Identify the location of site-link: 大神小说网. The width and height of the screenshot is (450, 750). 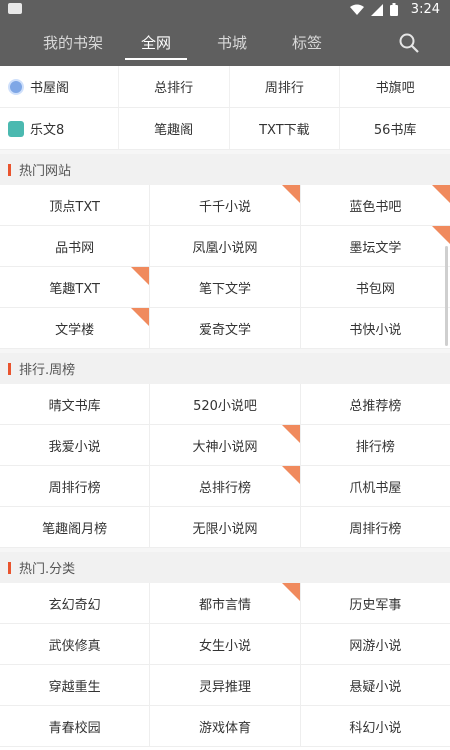
(225, 445).